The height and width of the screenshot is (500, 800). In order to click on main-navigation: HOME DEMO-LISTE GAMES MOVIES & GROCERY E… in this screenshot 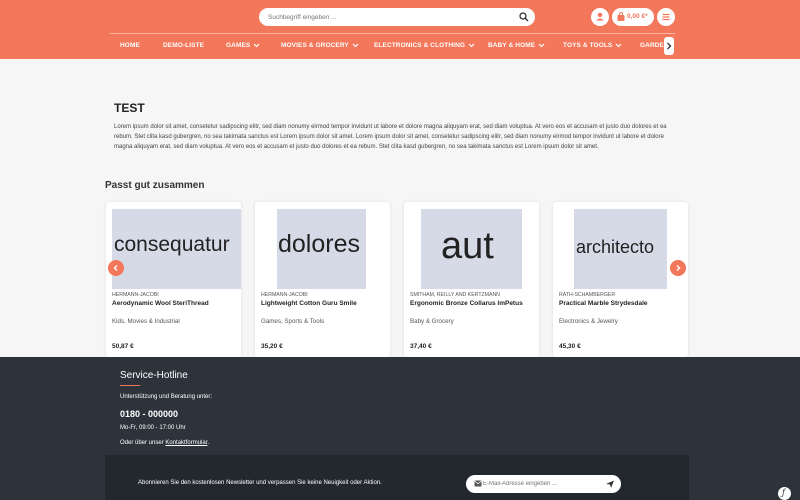, I will do `click(392, 46)`.